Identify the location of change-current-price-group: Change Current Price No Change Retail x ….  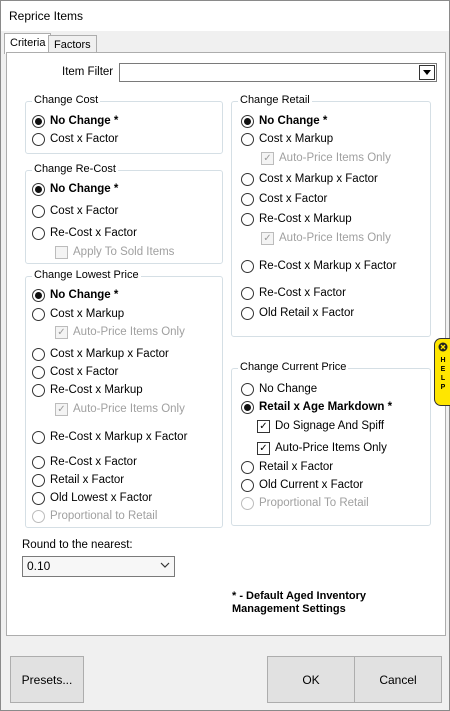
(331, 443).